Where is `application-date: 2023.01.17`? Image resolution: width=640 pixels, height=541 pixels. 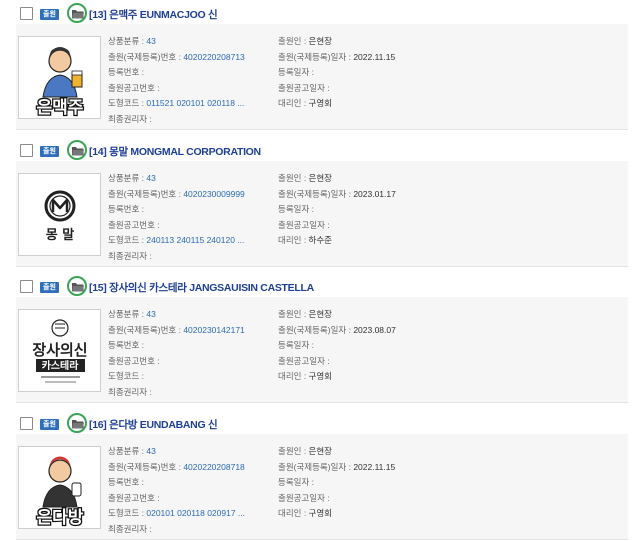
application-date: 2023.01.17 is located at coordinates (374, 193).